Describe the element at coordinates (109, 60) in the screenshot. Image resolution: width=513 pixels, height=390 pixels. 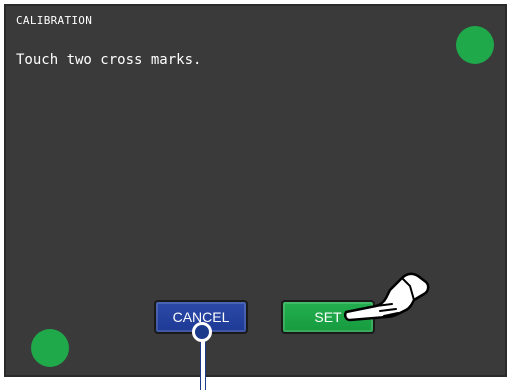
I see `instruction-message: Touch two cross marks.` at that location.